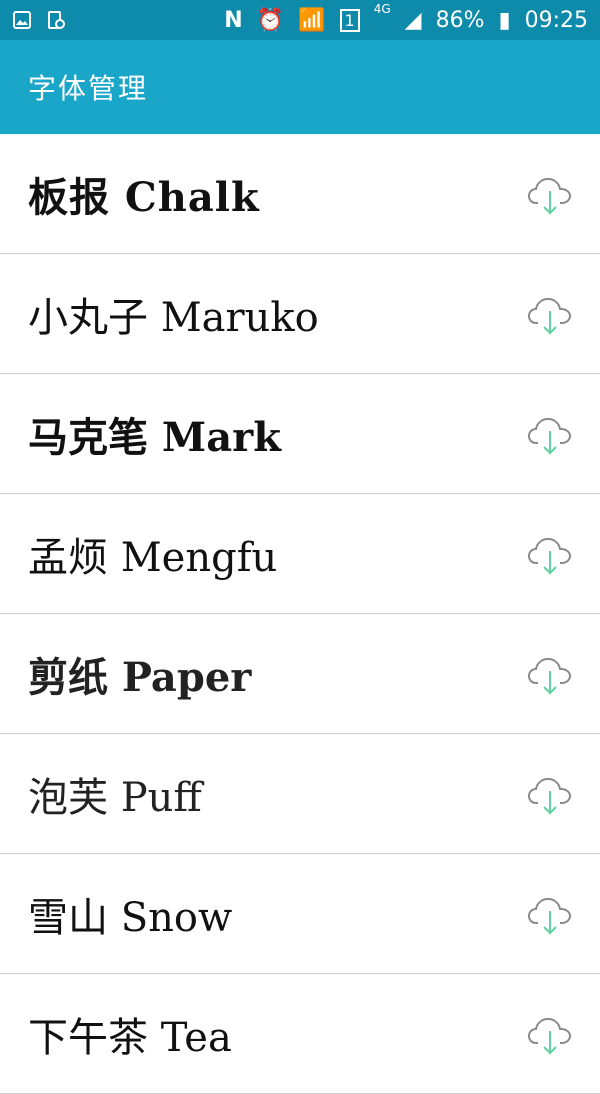  What do you see at coordinates (300, 674) in the screenshot?
I see `font-row-paper: 剪纸 Paper` at bounding box center [300, 674].